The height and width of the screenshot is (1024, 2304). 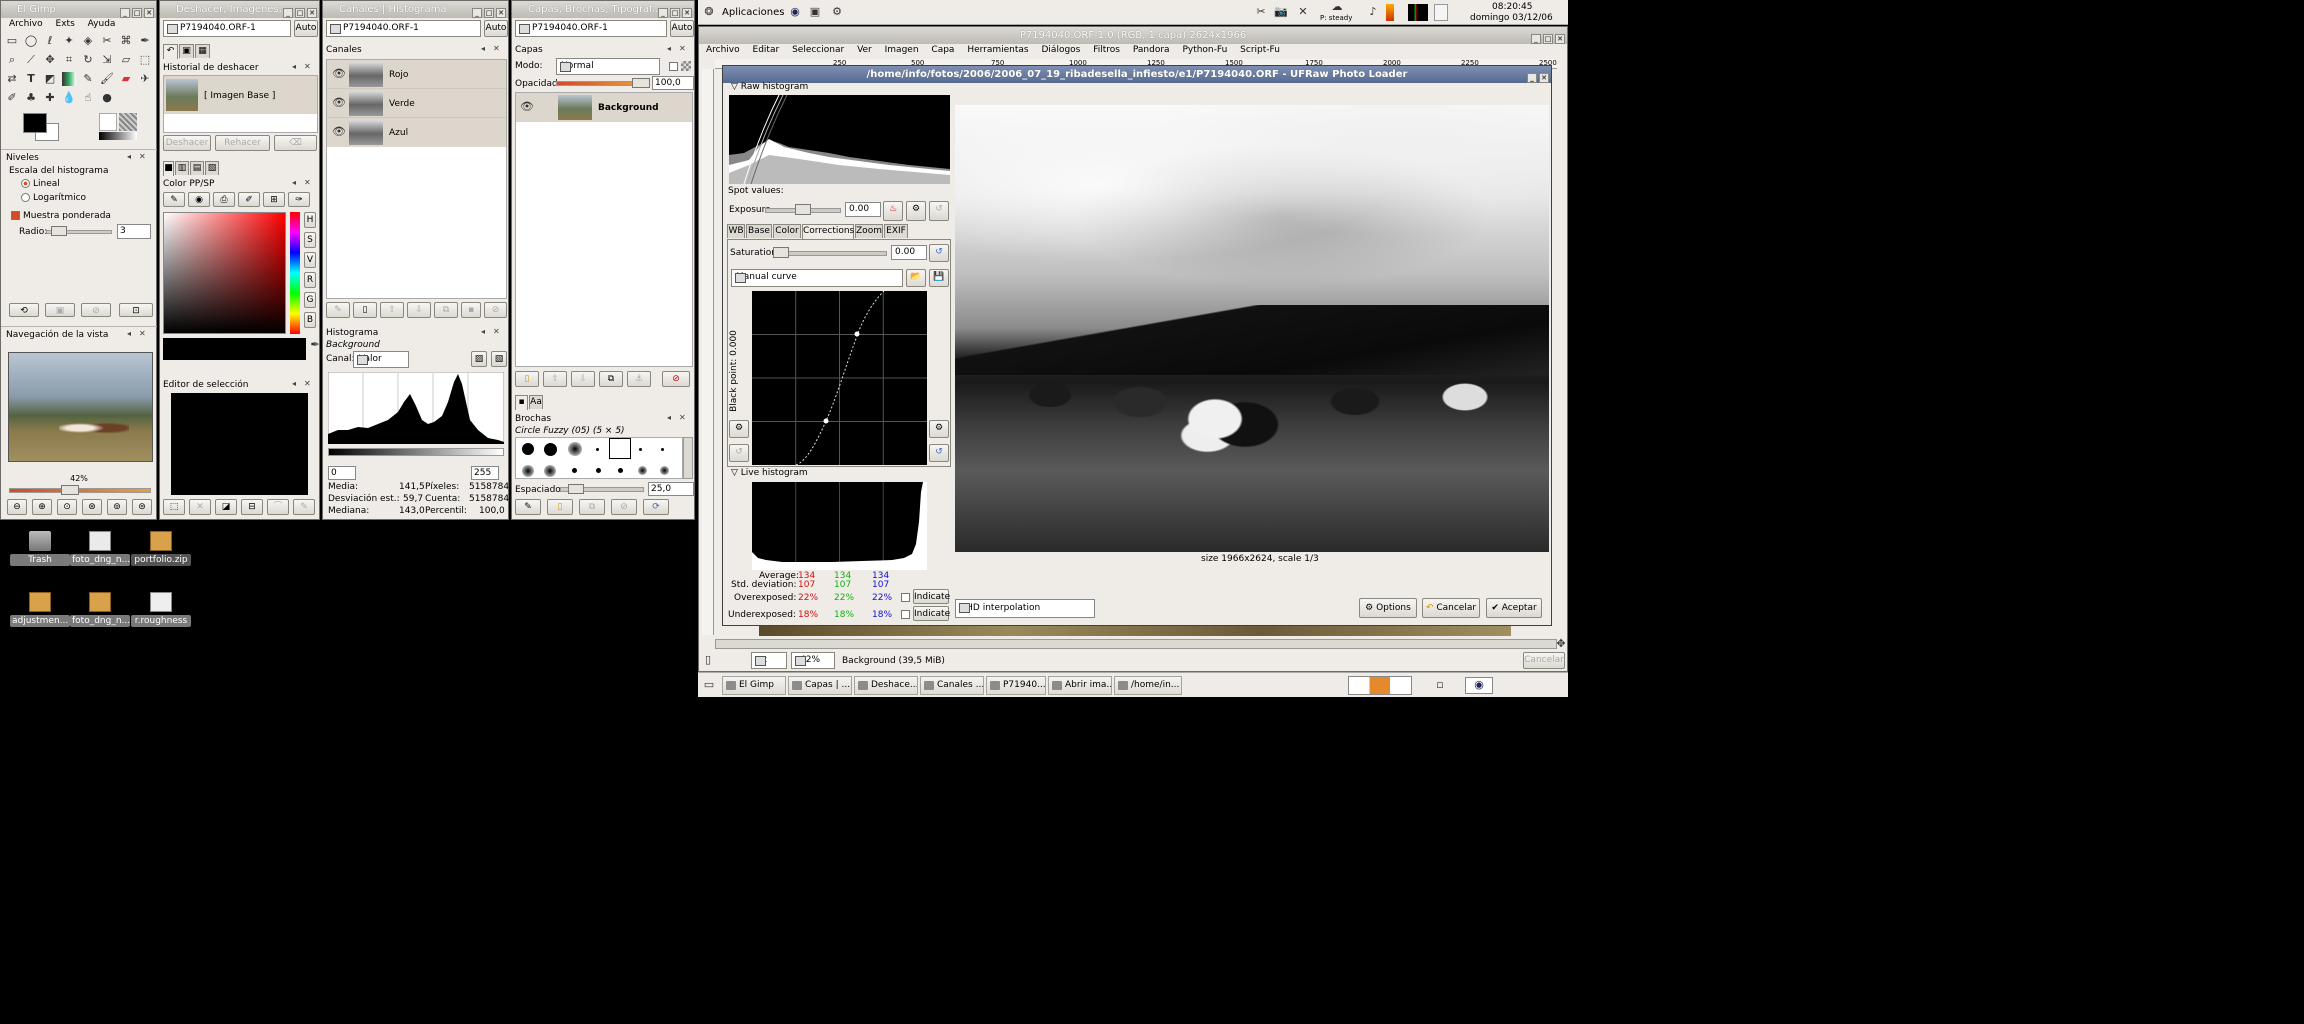 What do you see at coordinates (709, 12) in the screenshot?
I see `gnome-foot-icon: ❂` at bounding box center [709, 12].